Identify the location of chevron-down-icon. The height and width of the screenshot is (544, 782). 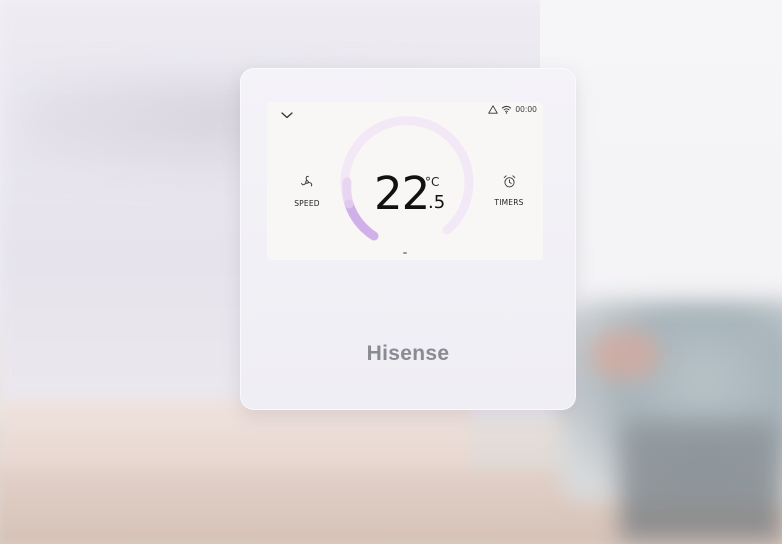
(287, 114).